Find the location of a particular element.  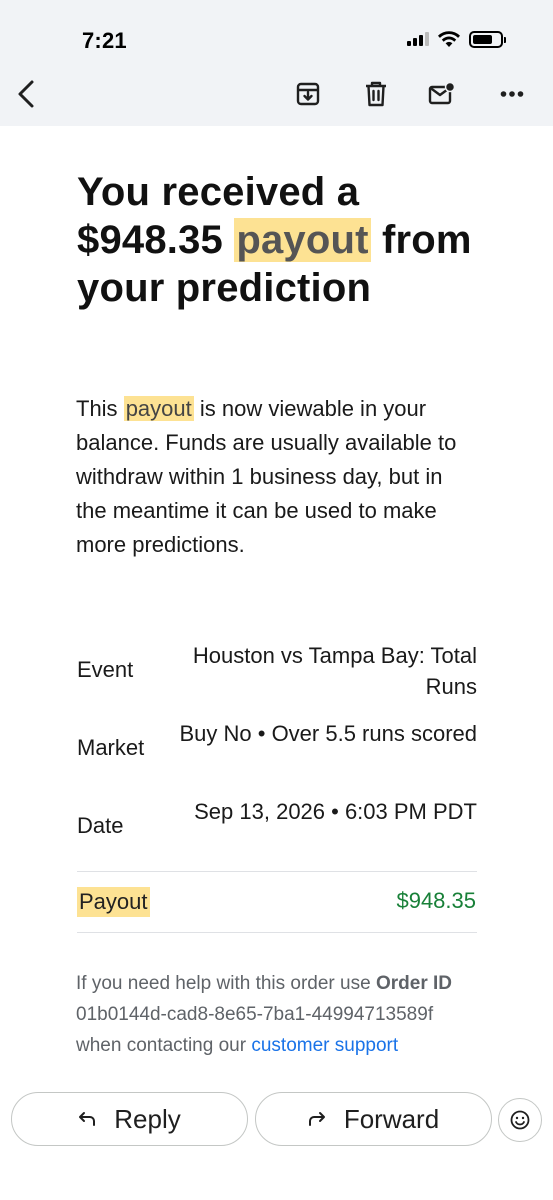

payout-label: Payout is located at coordinates (113, 902).